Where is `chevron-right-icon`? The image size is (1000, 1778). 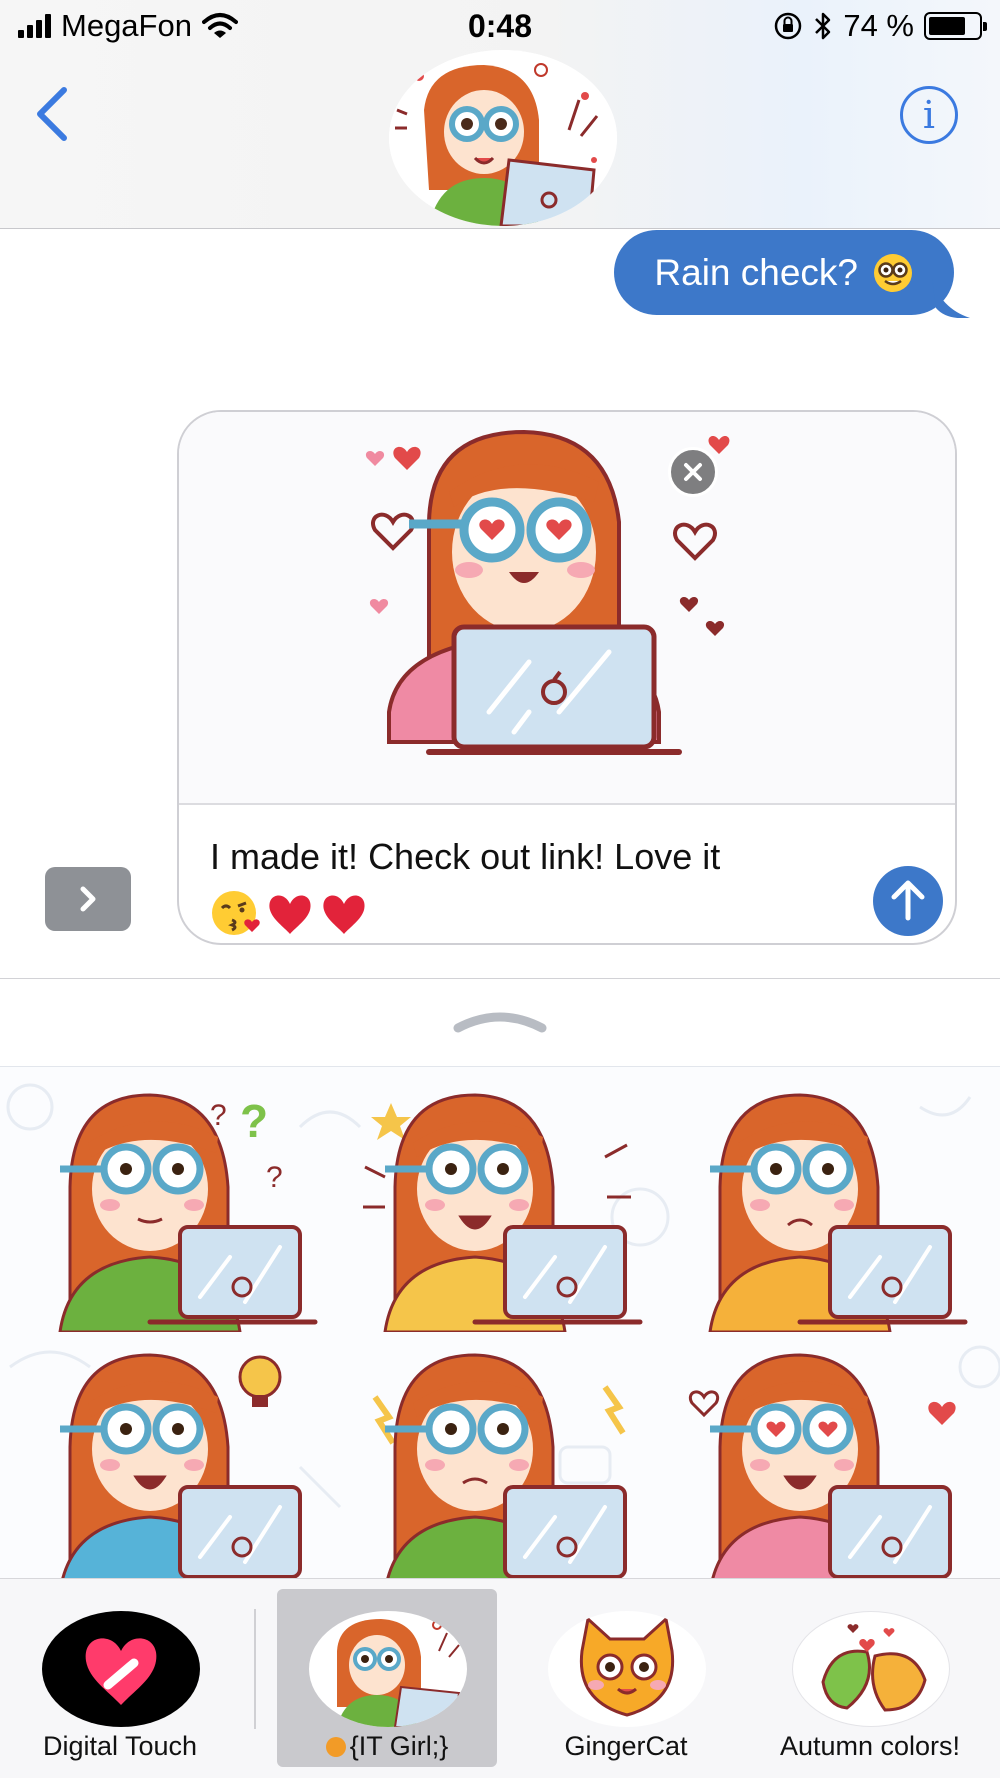 chevron-right-icon is located at coordinates (88, 899).